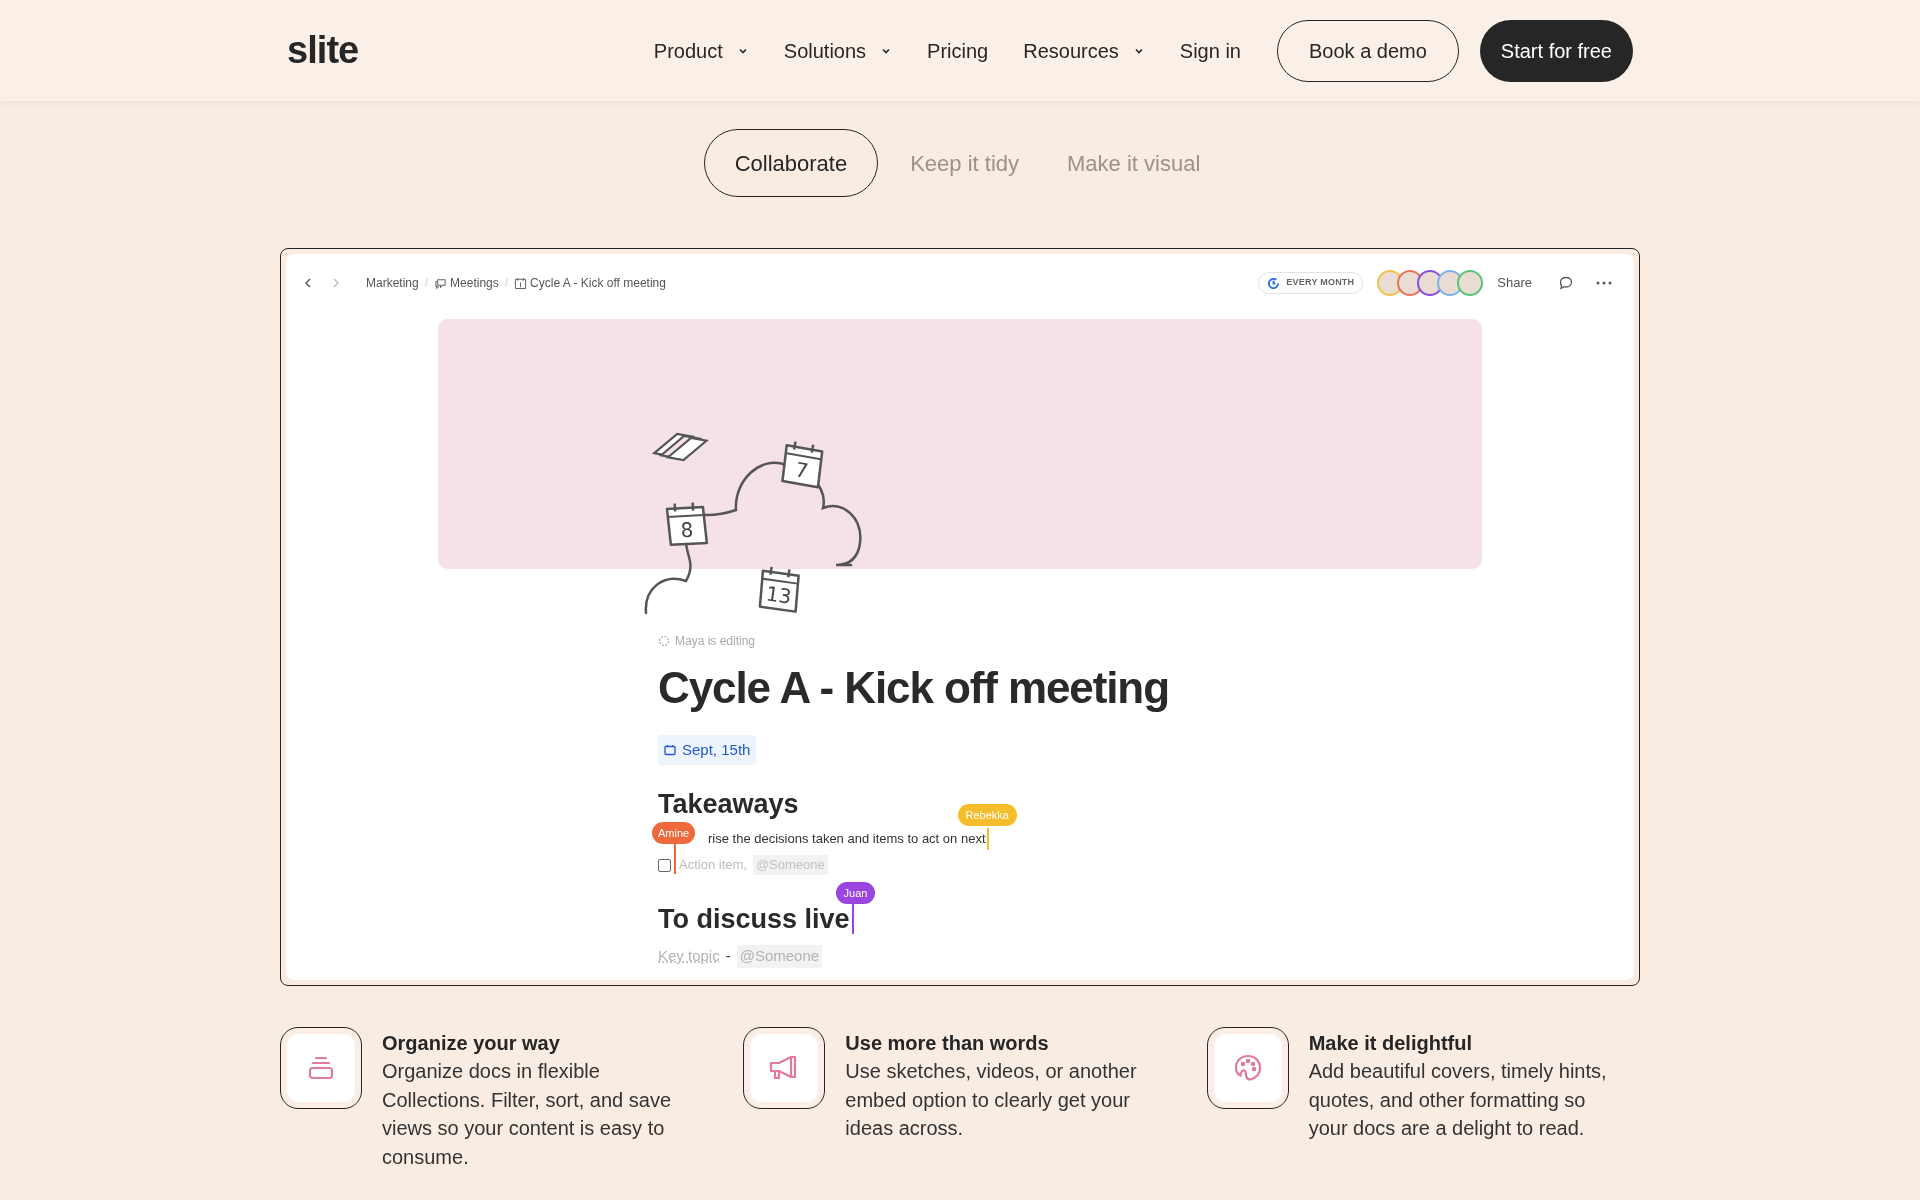  Describe the element at coordinates (776, 503) in the screenshot. I see `calendar-cloud-drawing: 7 8 13` at that location.